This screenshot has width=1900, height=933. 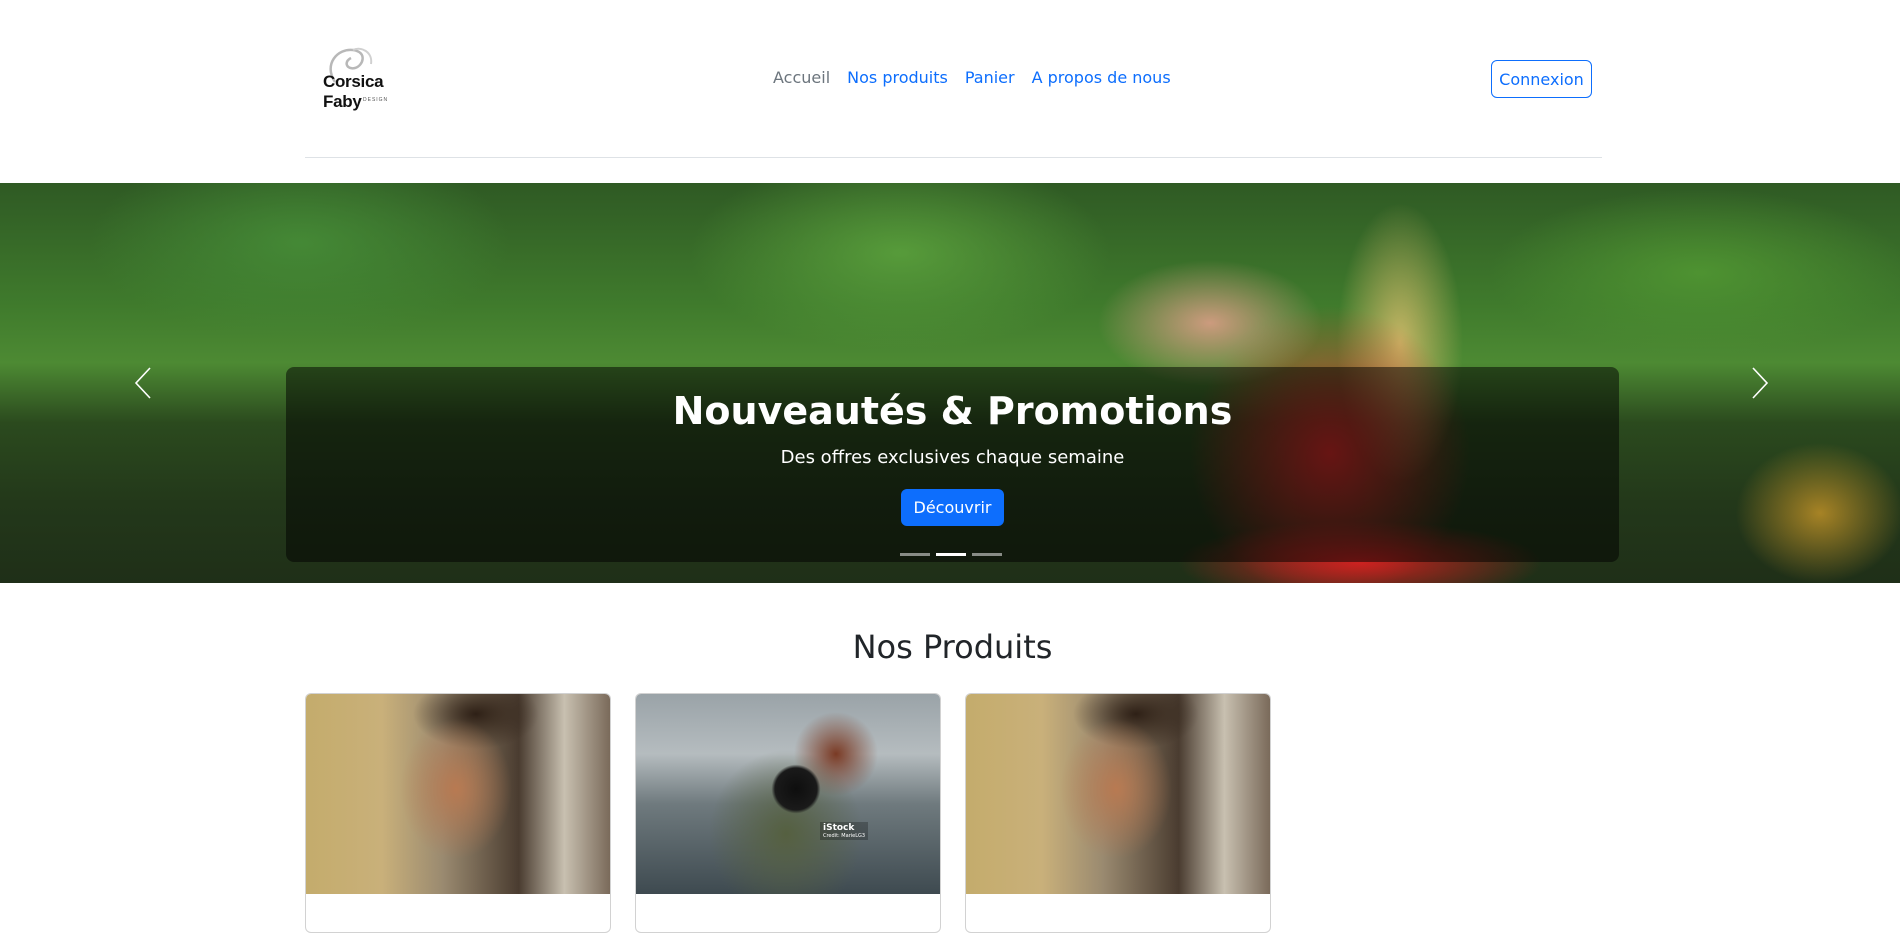 I want to click on carousel-indicators, so click(x=951, y=554).